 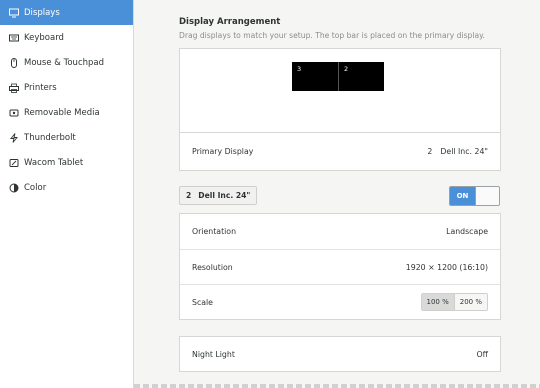 I want to click on sidebar-item-color: Color, so click(x=66, y=187).